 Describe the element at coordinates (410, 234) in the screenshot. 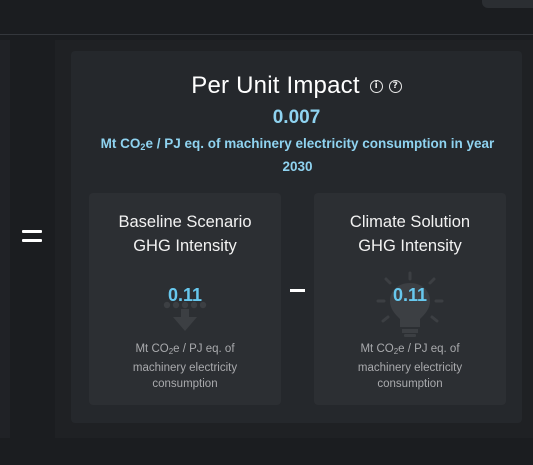

I see `solution-title: Climate Solution GHG Intensity` at that location.